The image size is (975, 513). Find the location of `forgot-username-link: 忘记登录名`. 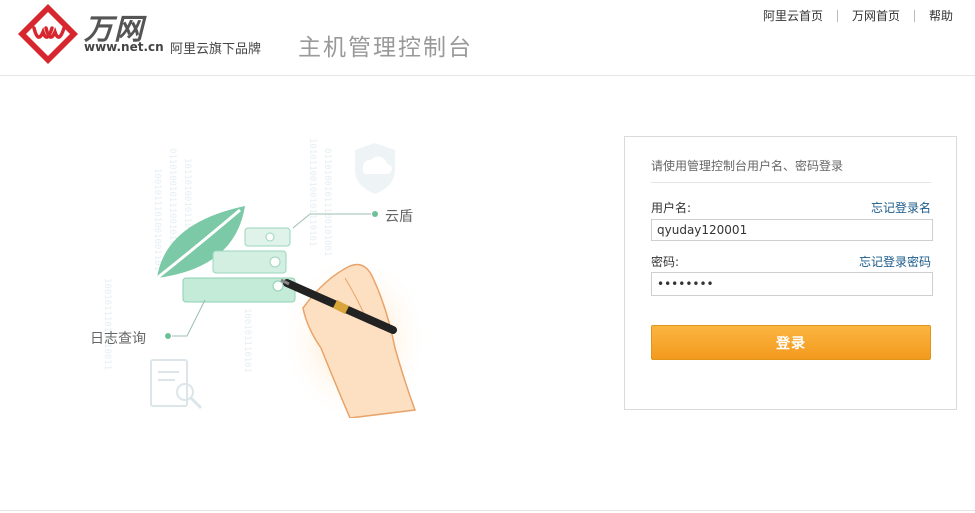

forgot-username-link: 忘记登录名 is located at coordinates (901, 207).